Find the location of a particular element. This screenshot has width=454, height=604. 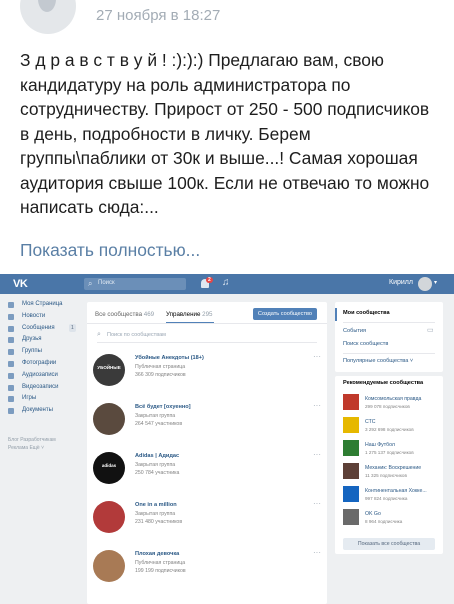

nav-item-audio: Аудиозаписи is located at coordinates (45, 377).